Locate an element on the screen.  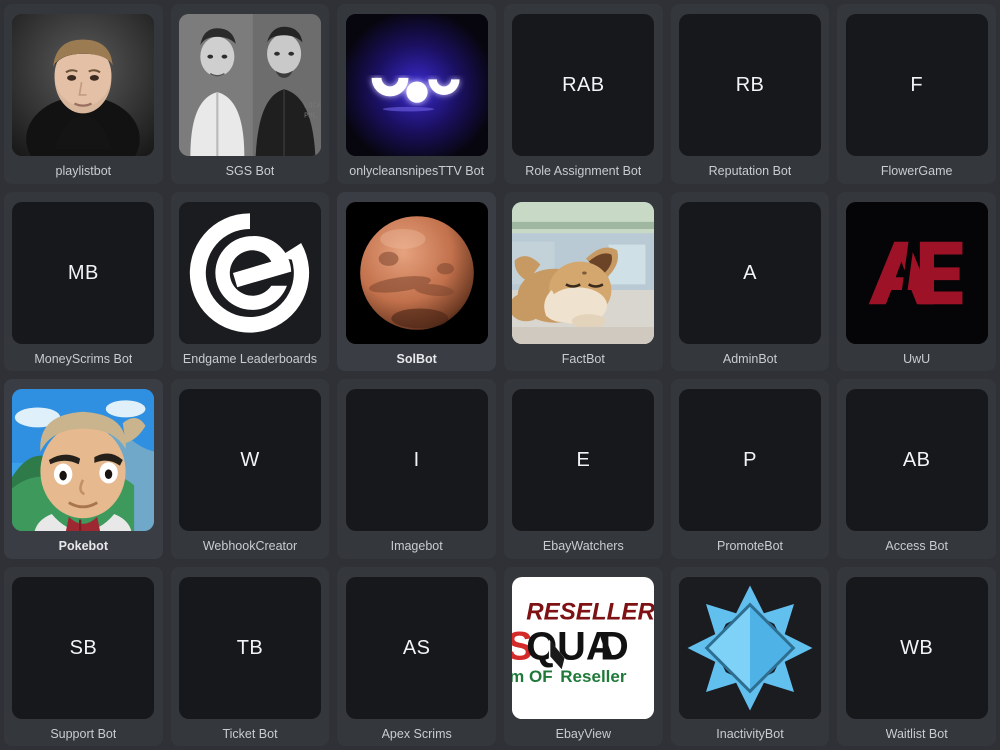
bot-card: E EbayWatchers is located at coordinates (583, 469).